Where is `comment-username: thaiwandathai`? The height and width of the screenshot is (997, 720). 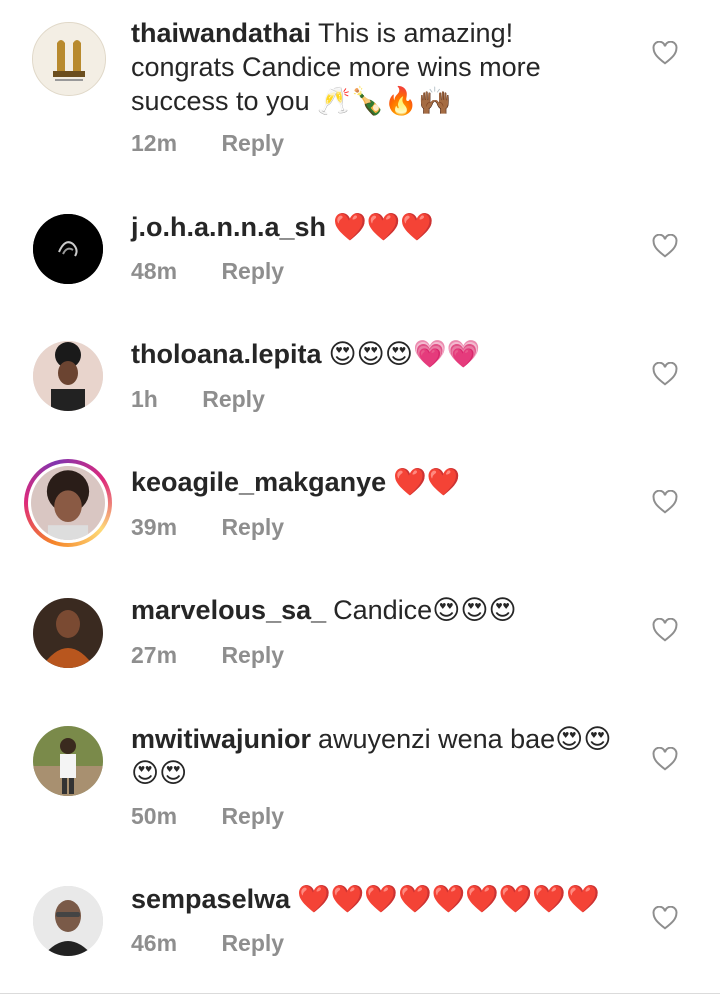 comment-username: thaiwandathai is located at coordinates (221, 33).